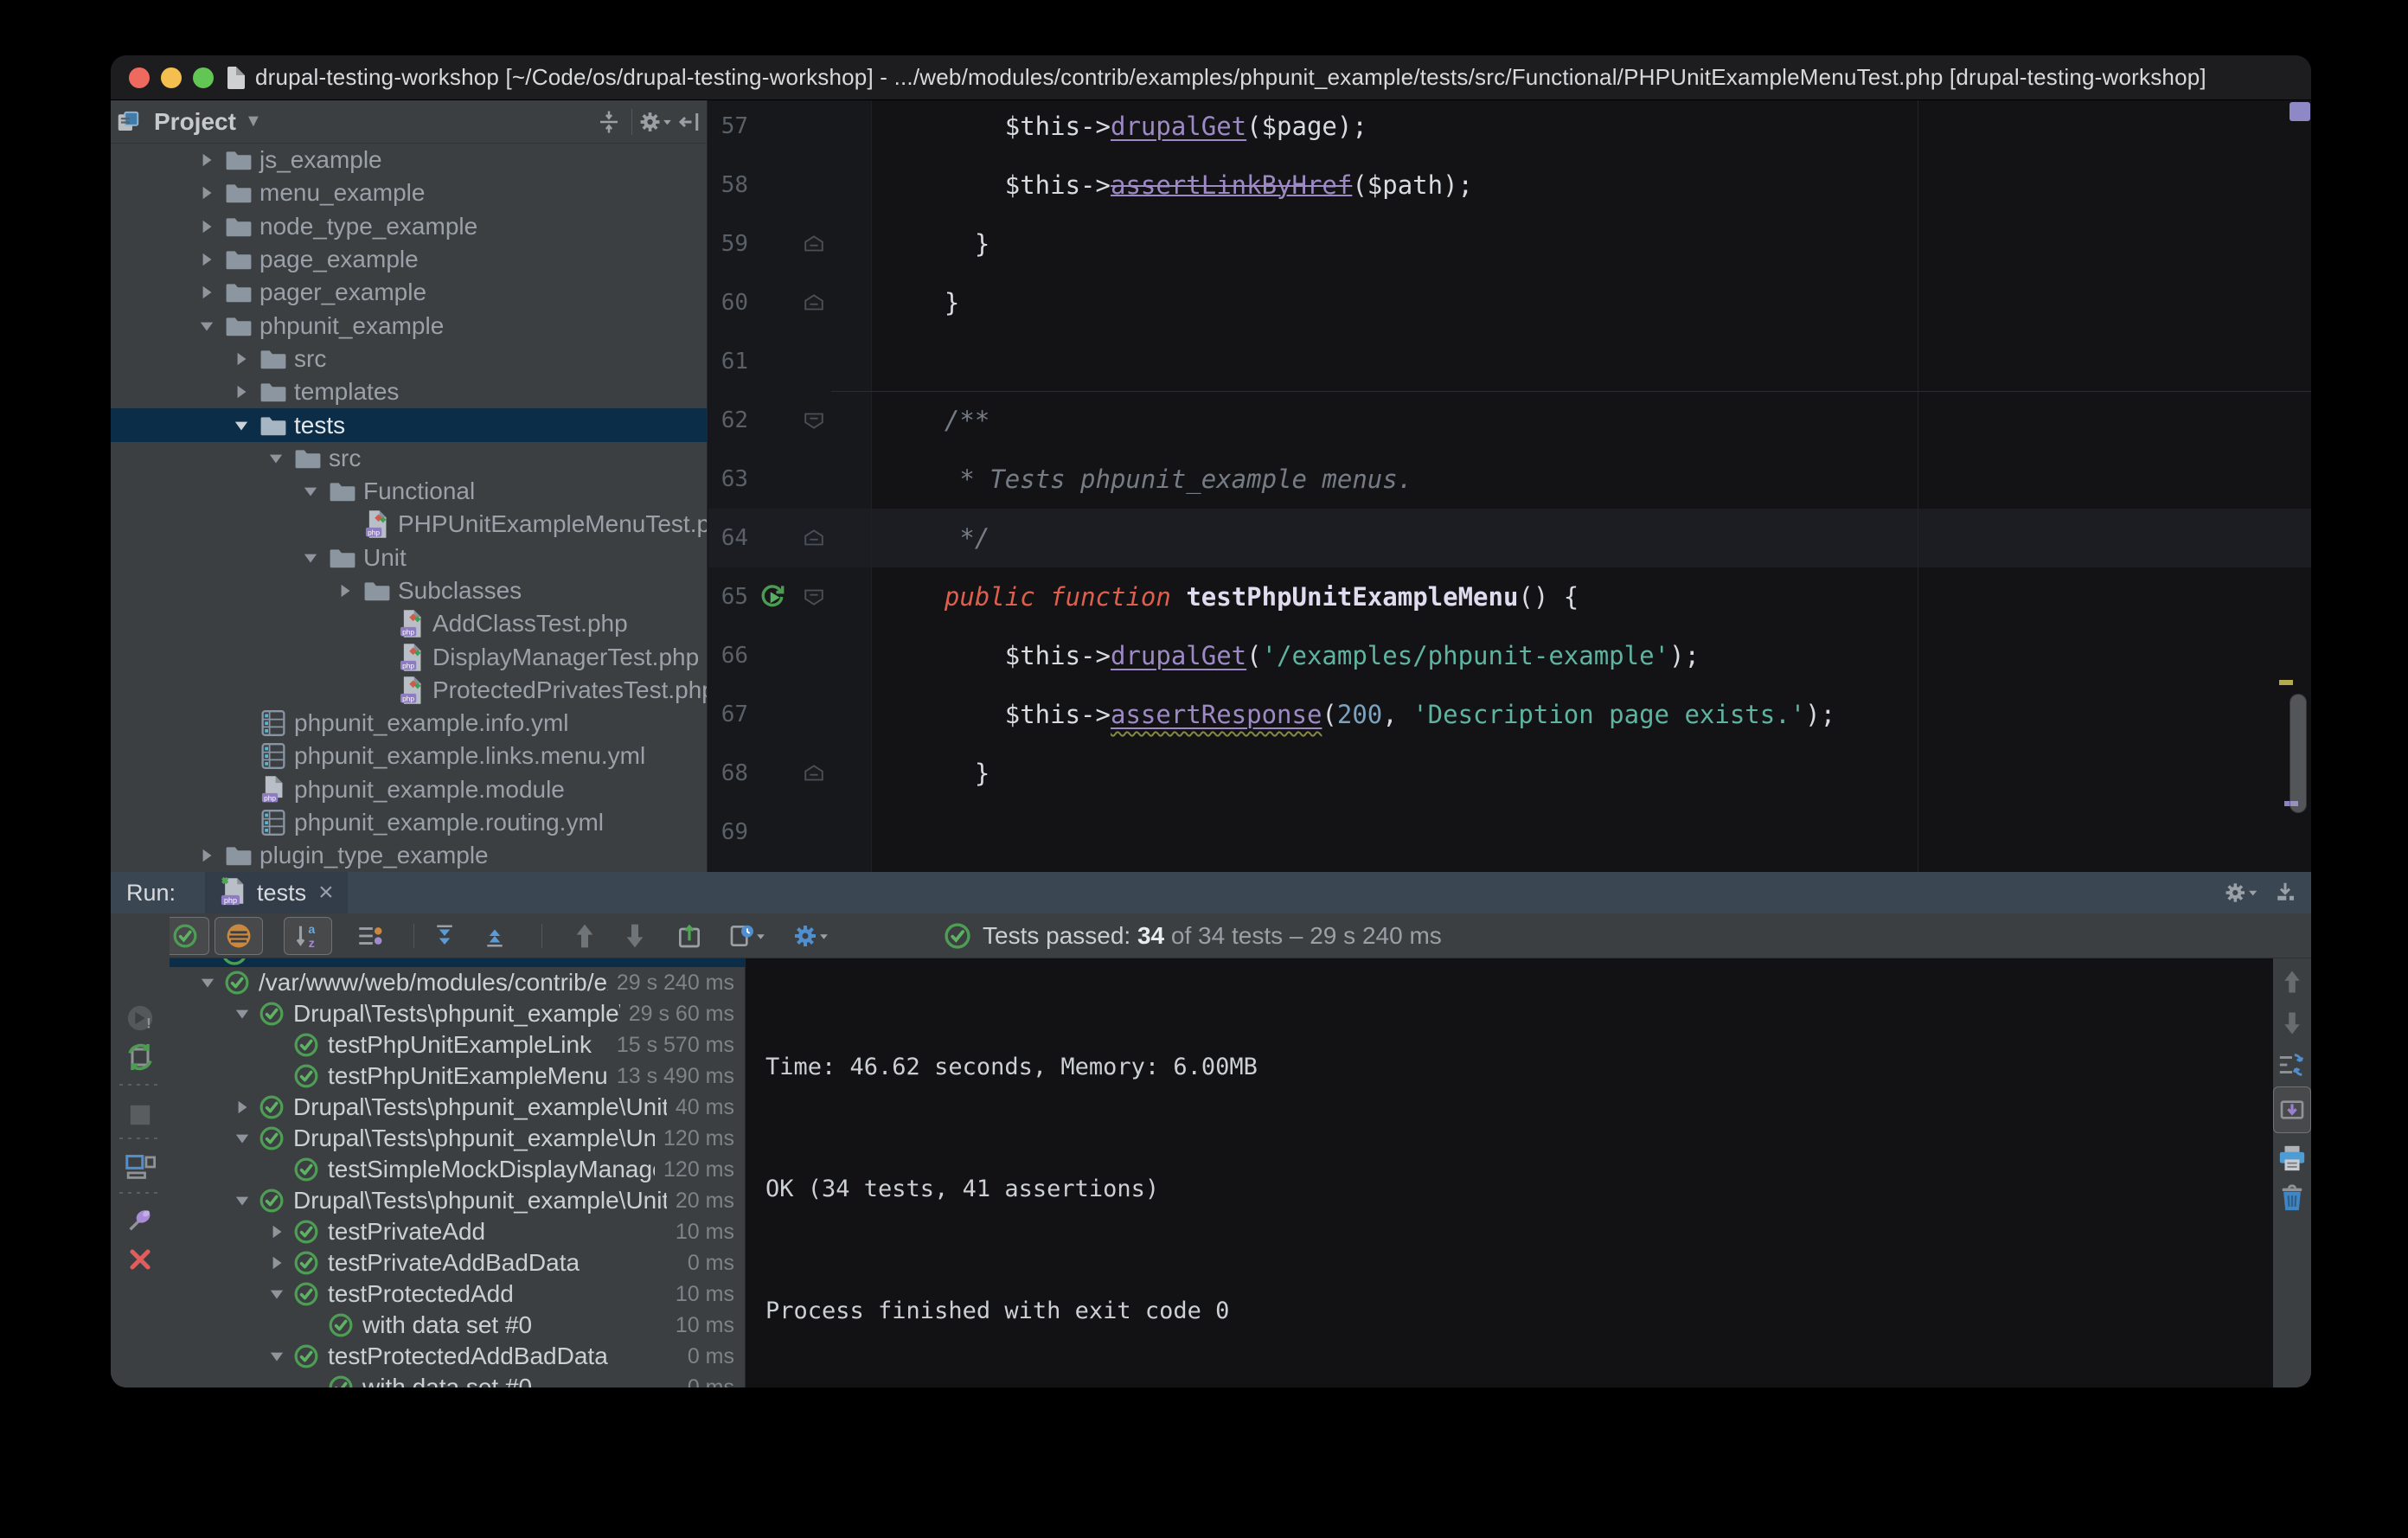 The height and width of the screenshot is (1538, 2408). Describe the element at coordinates (495, 936) in the screenshot. I see `collapse-all-button-run` at that location.